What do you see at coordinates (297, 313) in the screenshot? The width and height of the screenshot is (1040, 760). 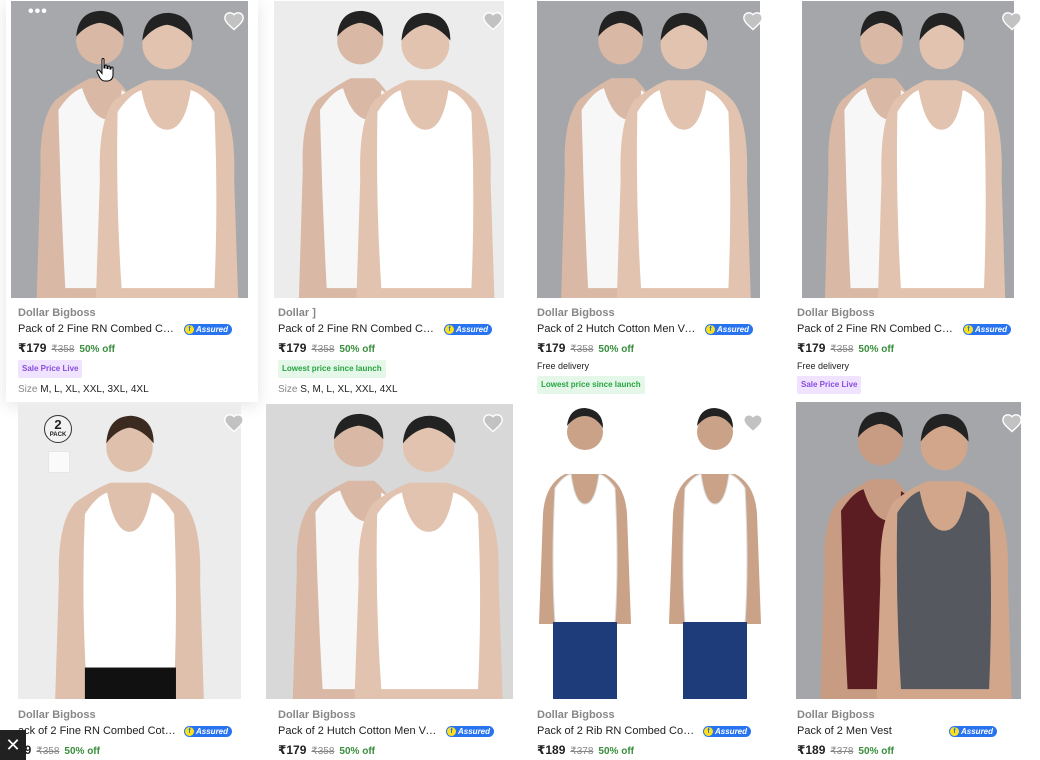 I see `brand-name: Dollar ]` at bounding box center [297, 313].